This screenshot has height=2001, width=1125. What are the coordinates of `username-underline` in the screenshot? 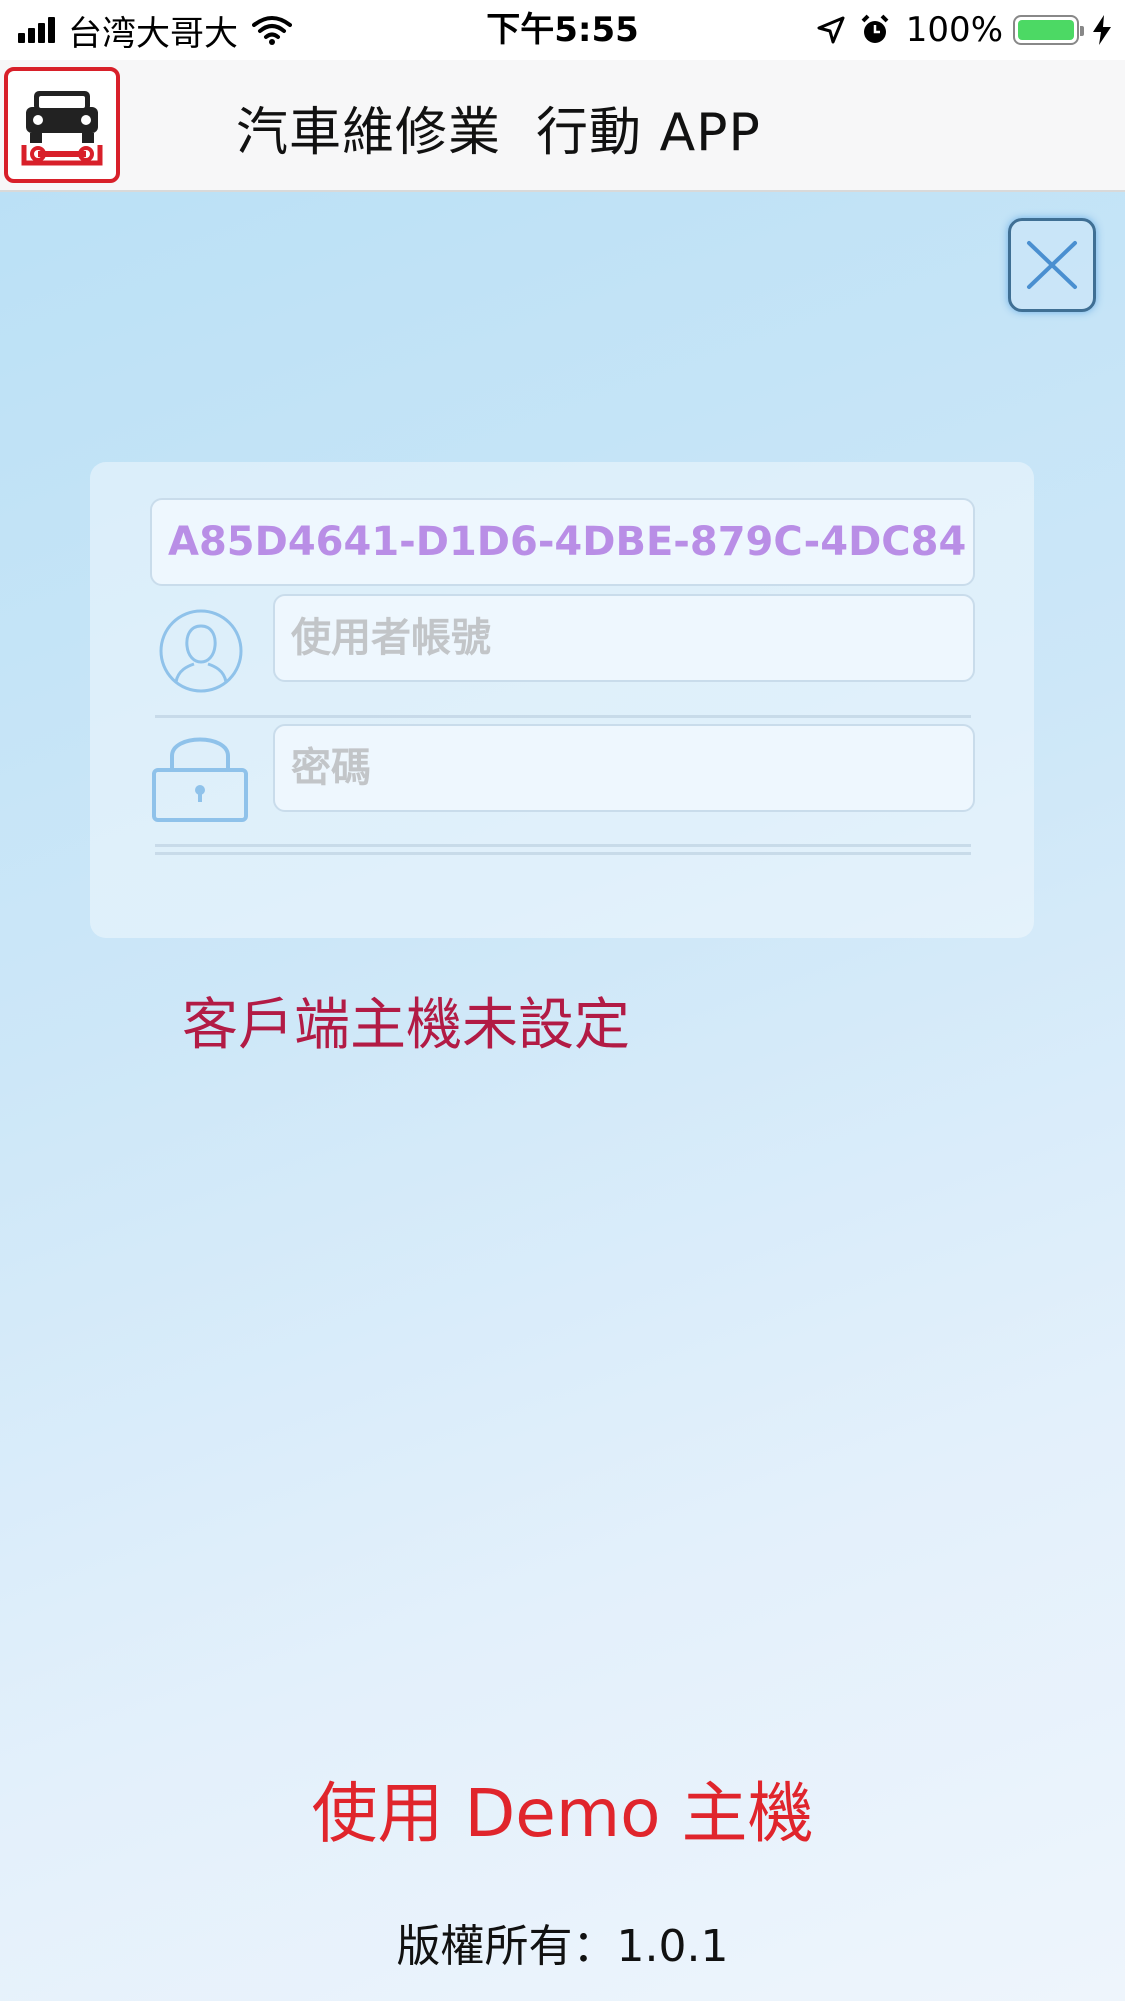 It's located at (563, 716).